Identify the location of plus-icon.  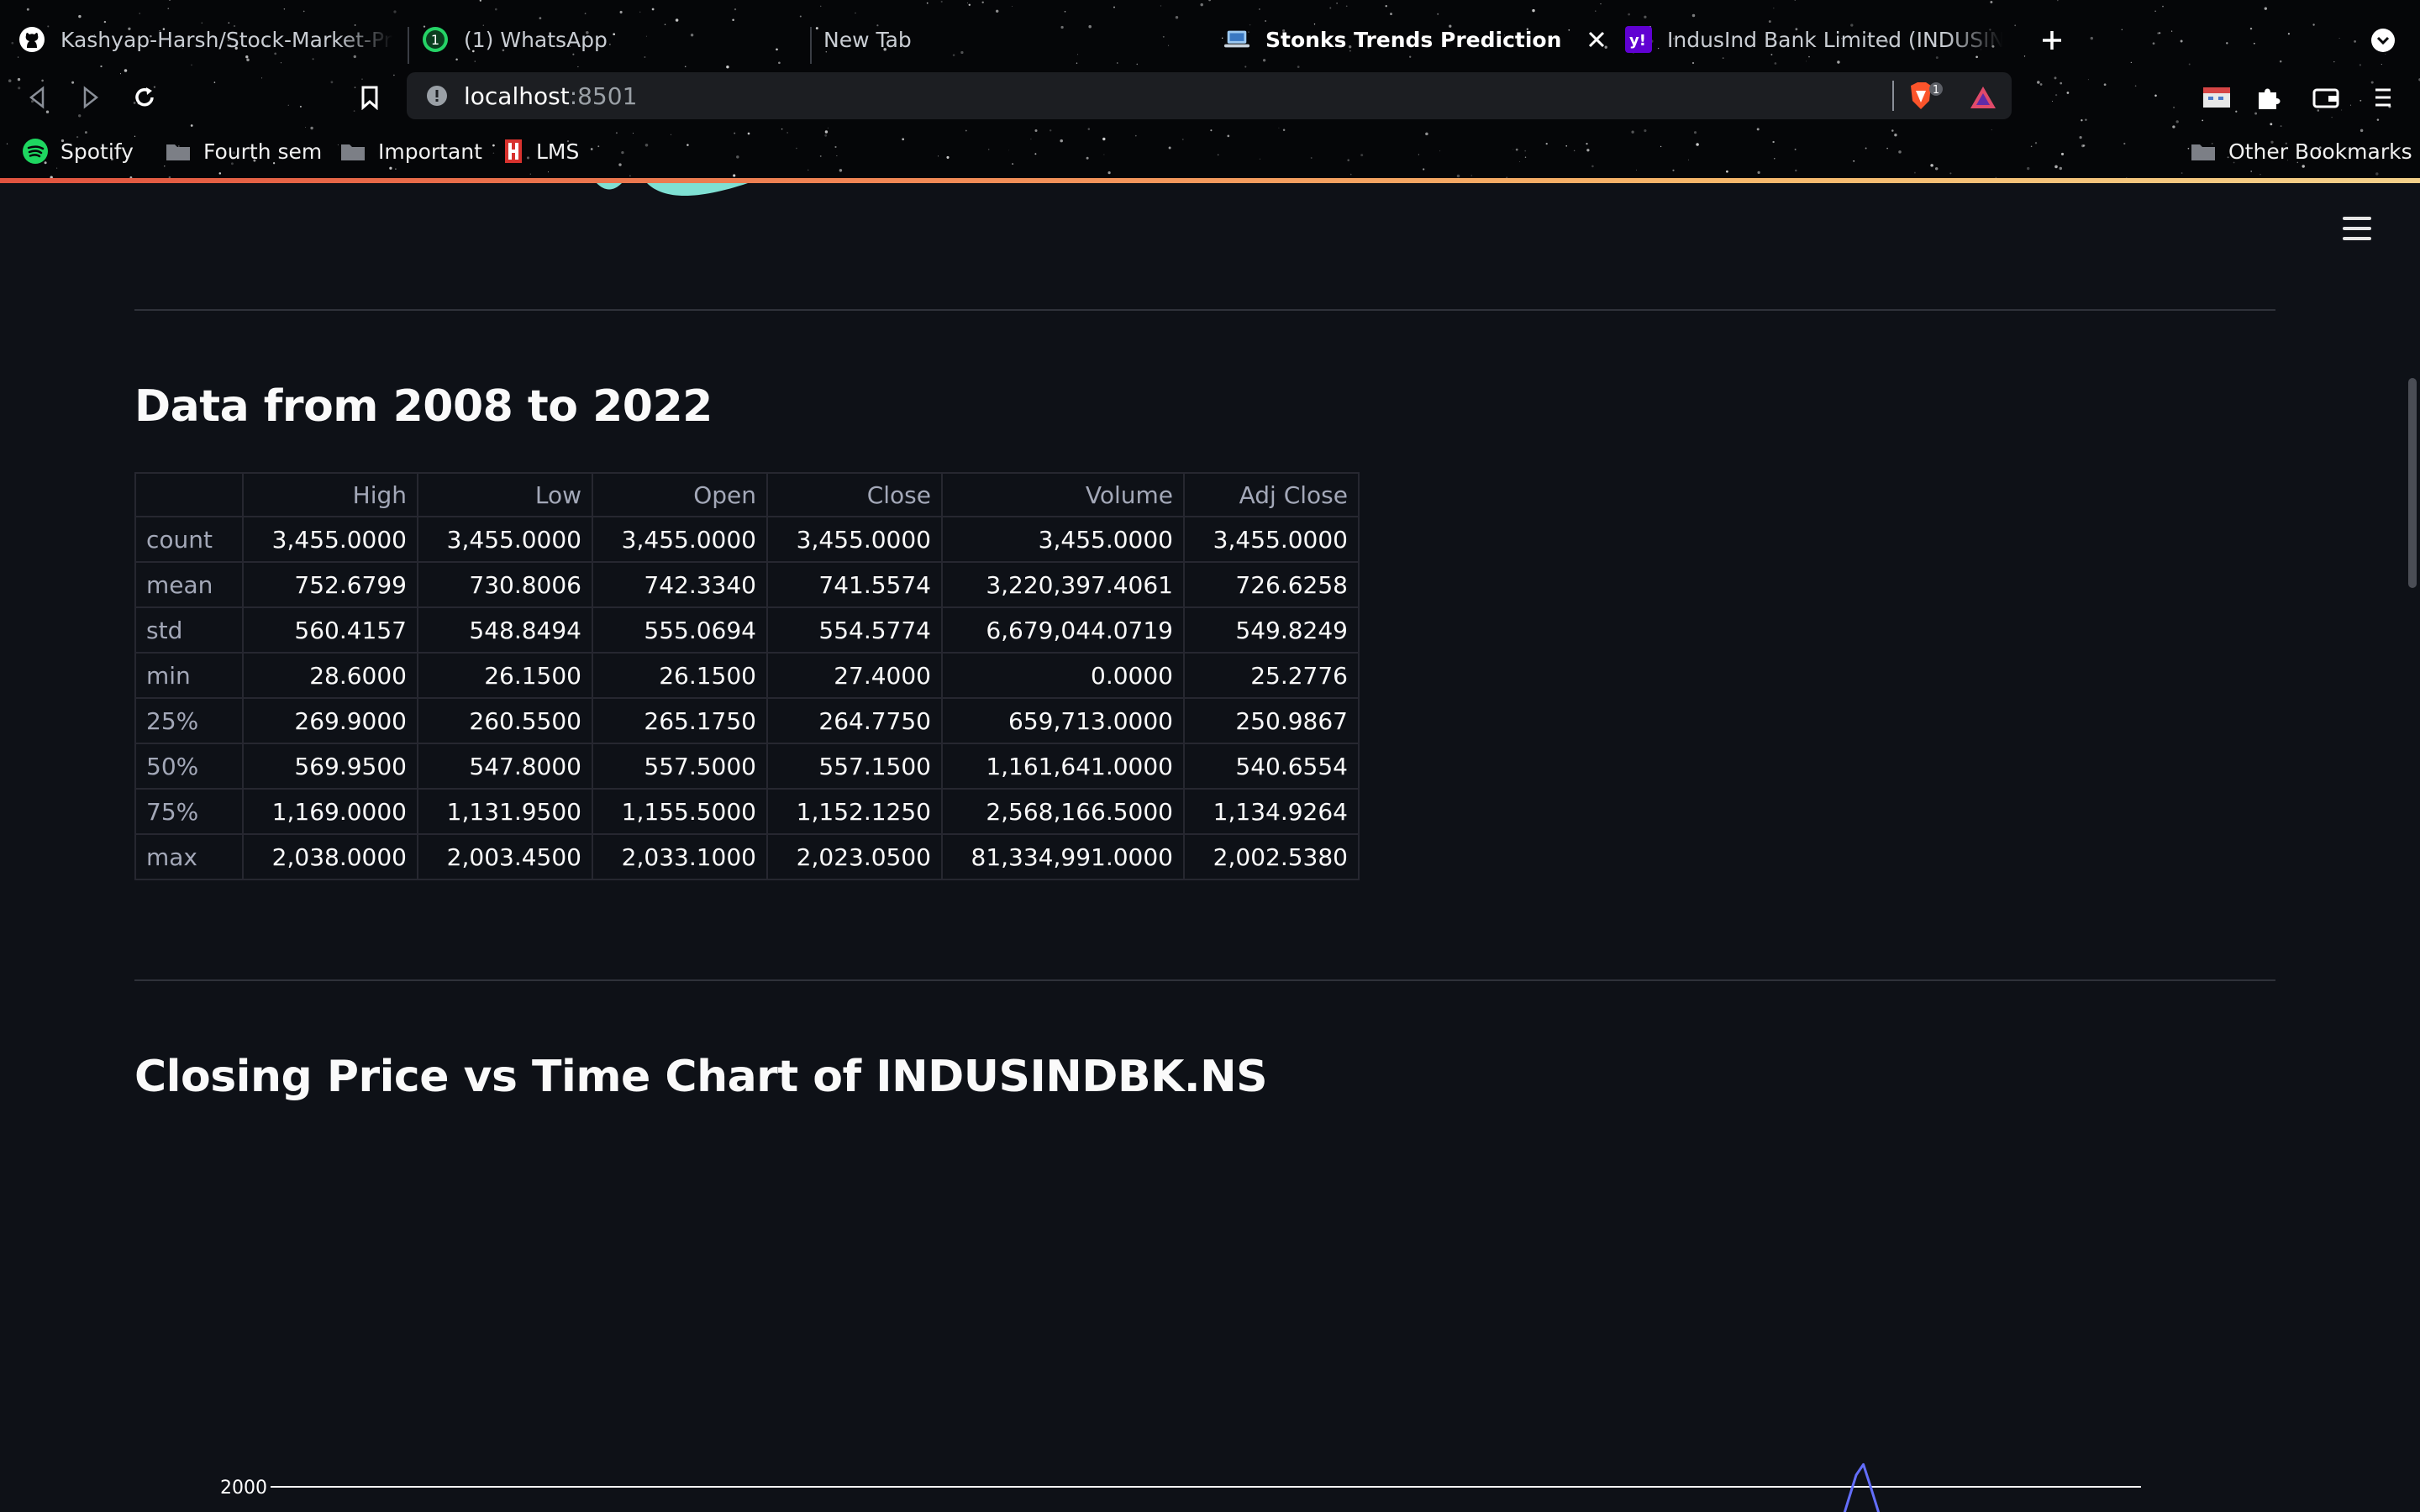
(2052, 40).